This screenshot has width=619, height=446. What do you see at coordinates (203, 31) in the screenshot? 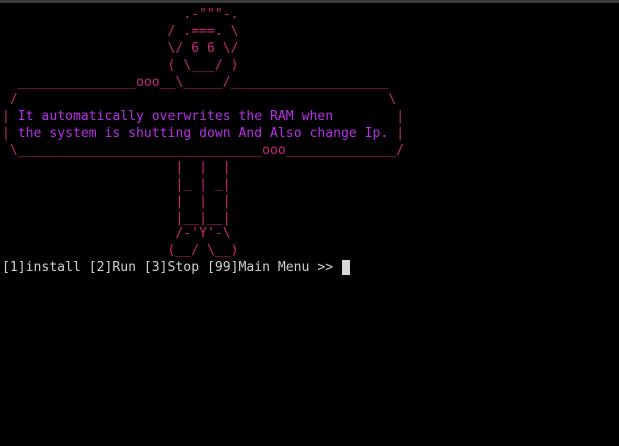
I see `banner-head-forehead: / .===. \` at bounding box center [203, 31].